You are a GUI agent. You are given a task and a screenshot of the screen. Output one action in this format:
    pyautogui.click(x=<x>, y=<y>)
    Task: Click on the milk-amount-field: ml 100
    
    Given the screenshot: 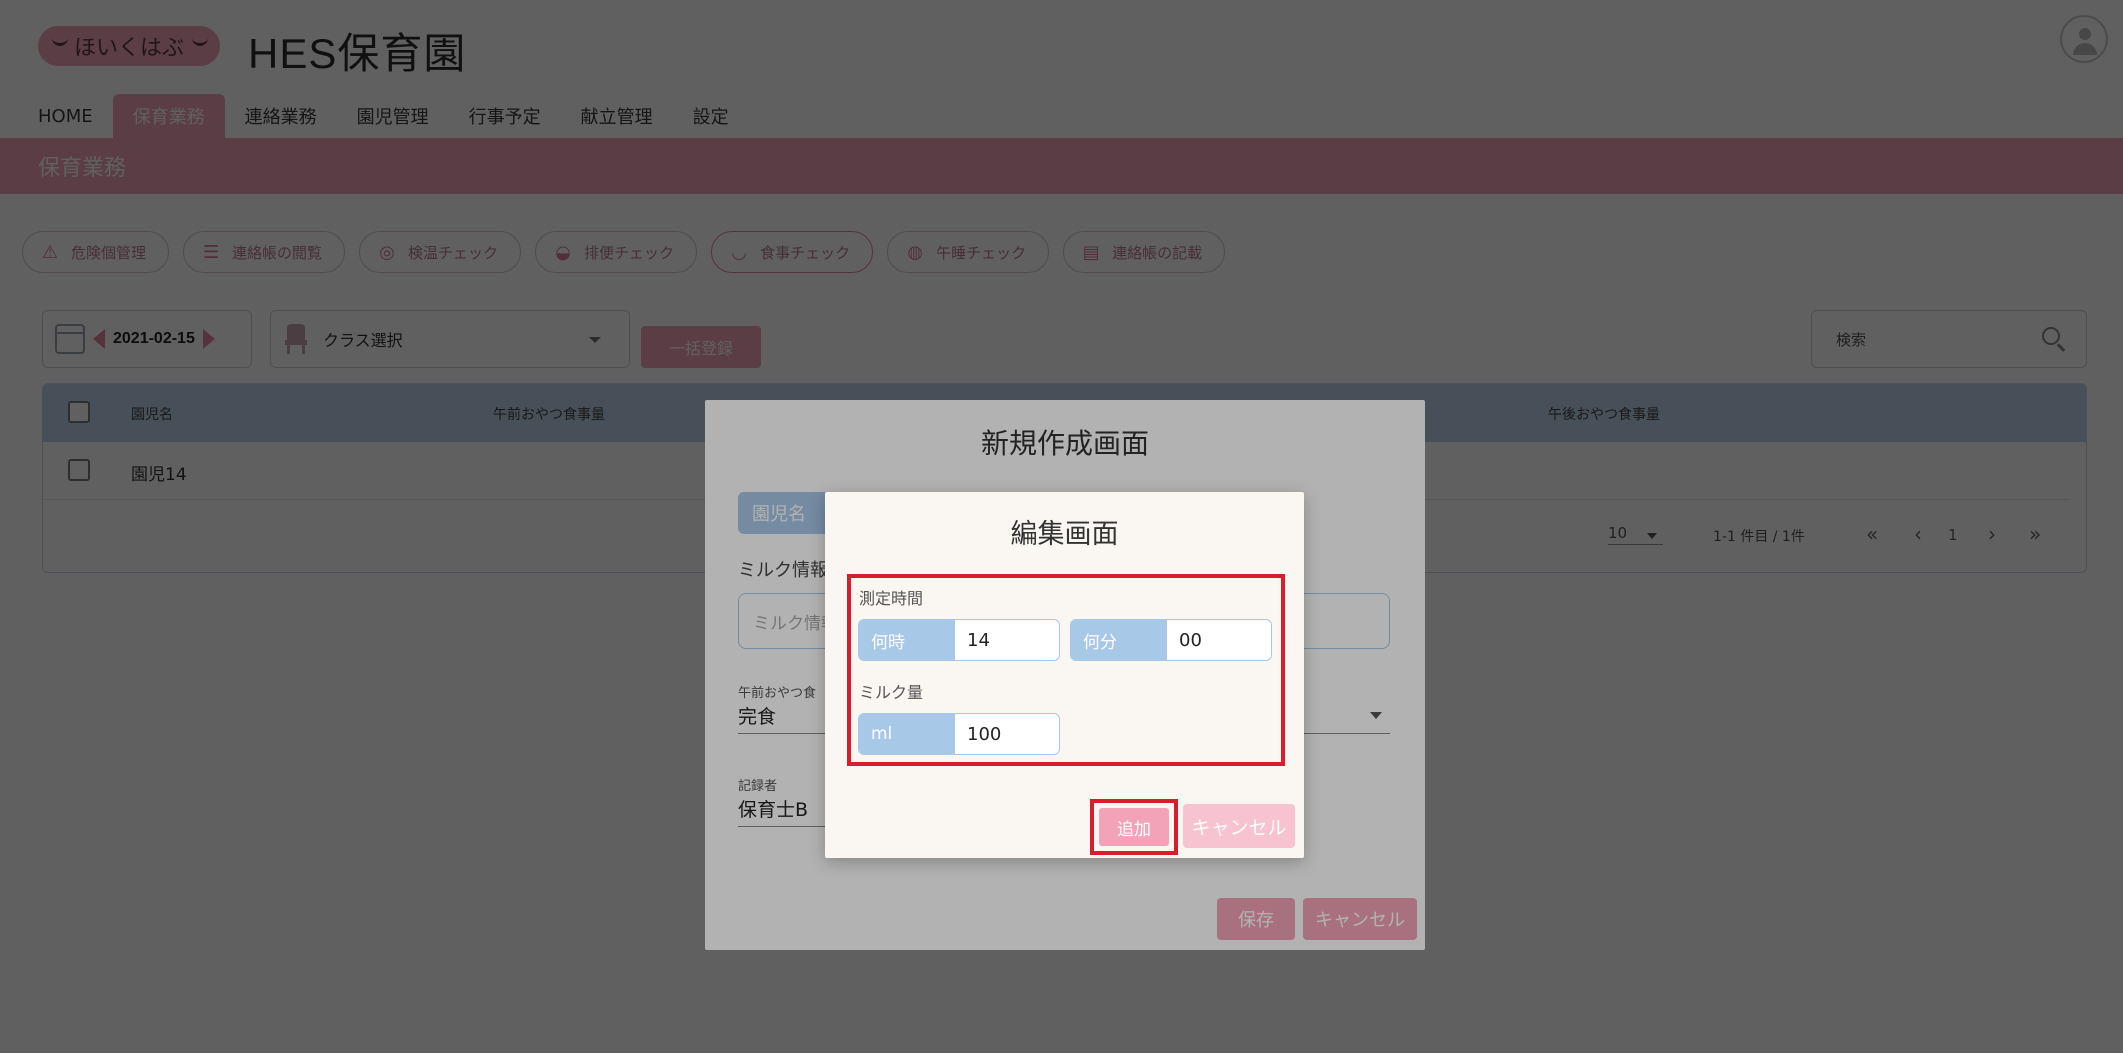 What is the action you would take?
    pyautogui.click(x=959, y=734)
    